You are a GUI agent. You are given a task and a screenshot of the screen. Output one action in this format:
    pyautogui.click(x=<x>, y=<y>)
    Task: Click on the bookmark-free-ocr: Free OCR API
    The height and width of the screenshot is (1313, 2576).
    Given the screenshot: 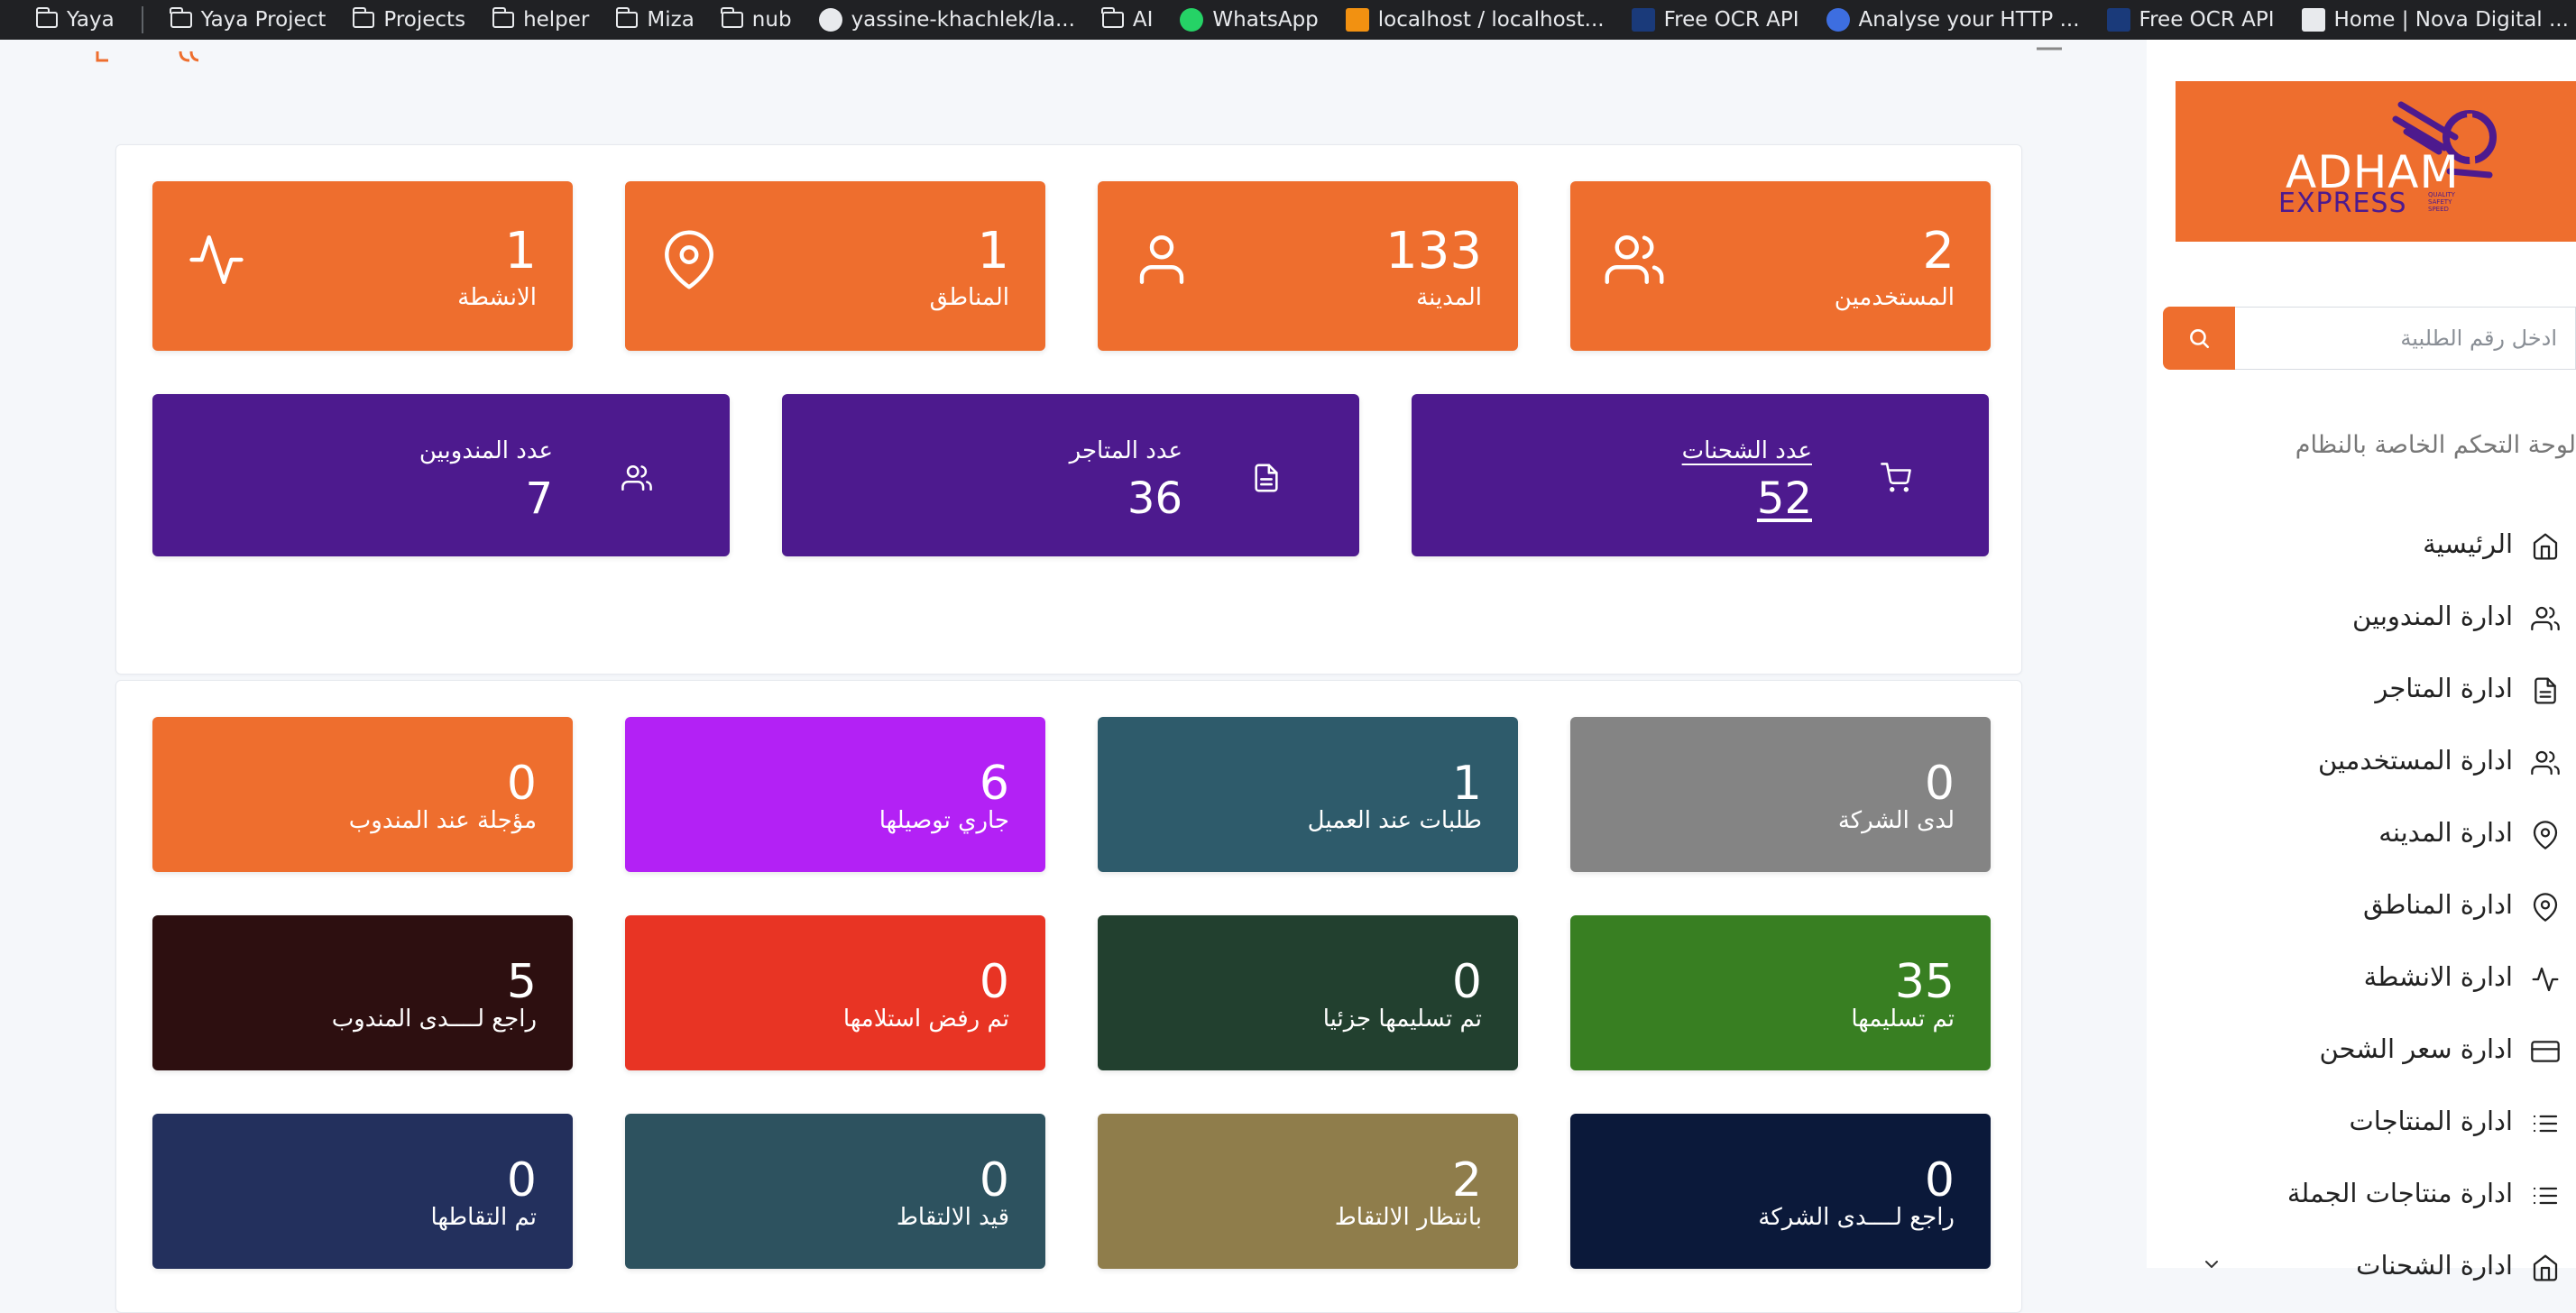 What is the action you would take?
    pyautogui.click(x=1715, y=20)
    